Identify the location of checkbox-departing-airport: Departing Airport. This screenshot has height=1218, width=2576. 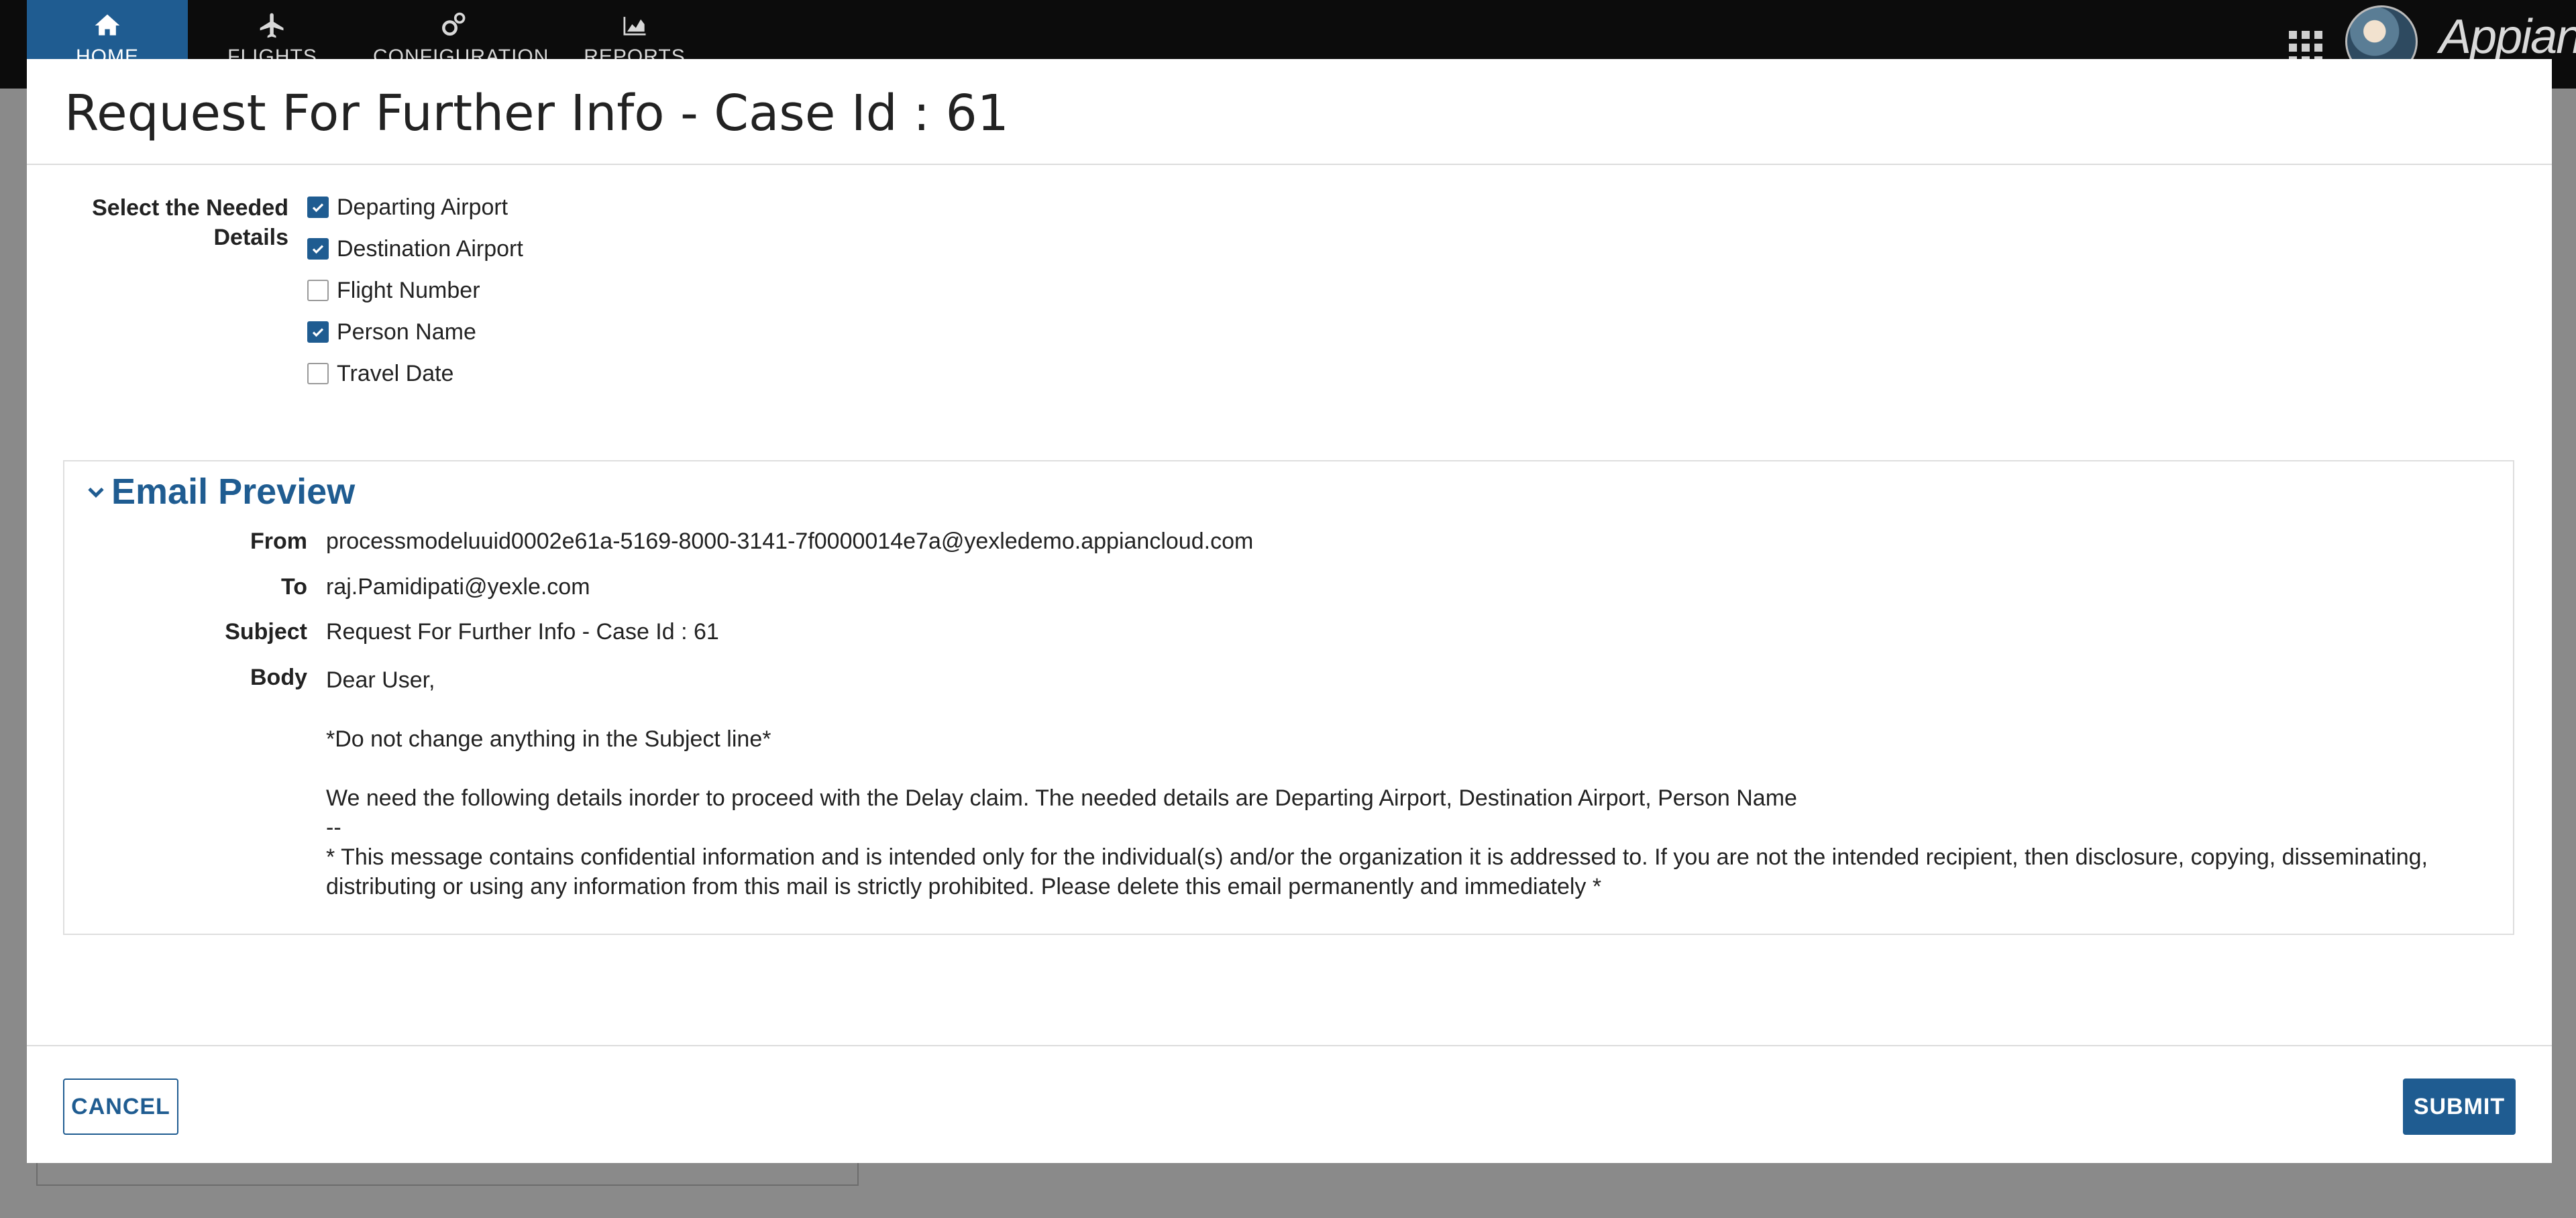
(415, 207).